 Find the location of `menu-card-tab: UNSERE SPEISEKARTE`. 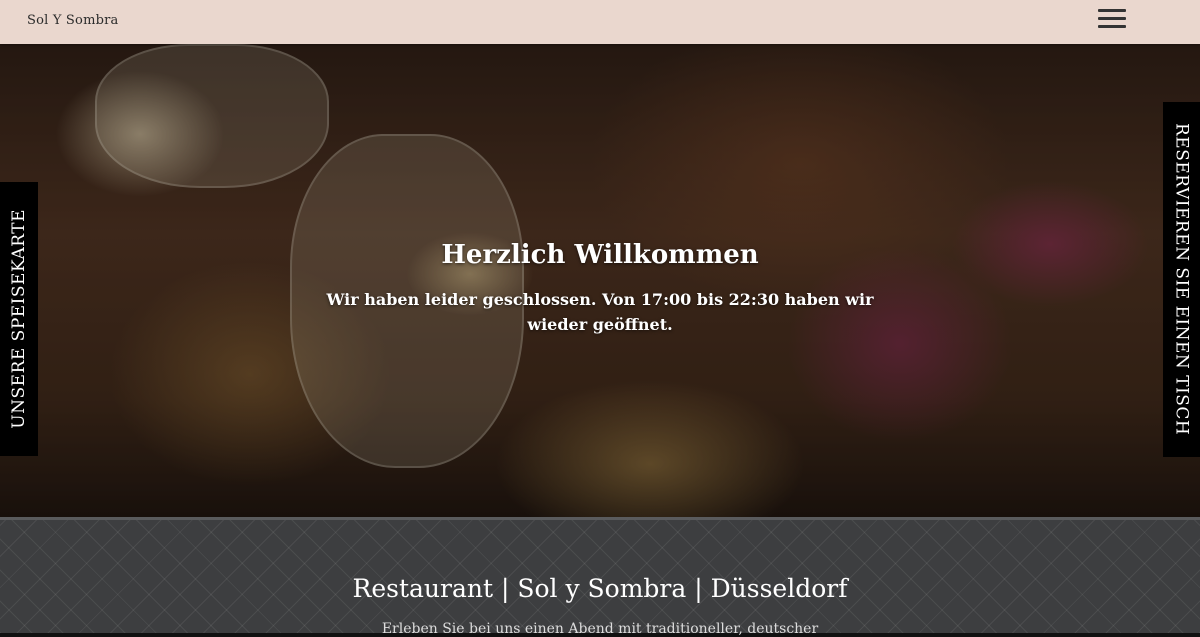

menu-card-tab: UNSERE SPEISEKARTE is located at coordinates (19, 319).